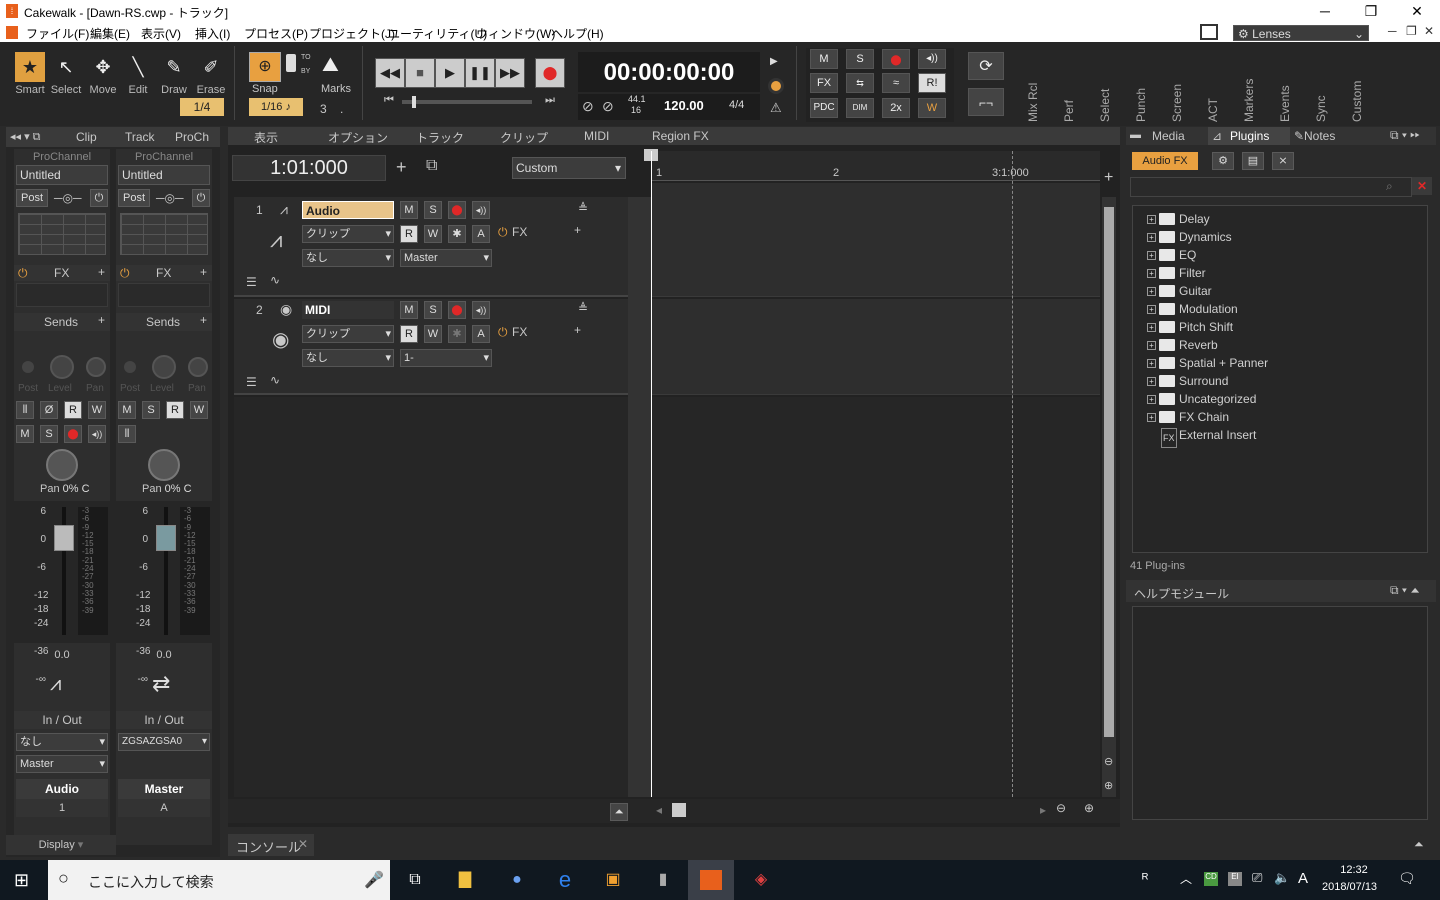  Describe the element at coordinates (596, 136) in the screenshot. I see `menu-midi: MIDI` at that location.